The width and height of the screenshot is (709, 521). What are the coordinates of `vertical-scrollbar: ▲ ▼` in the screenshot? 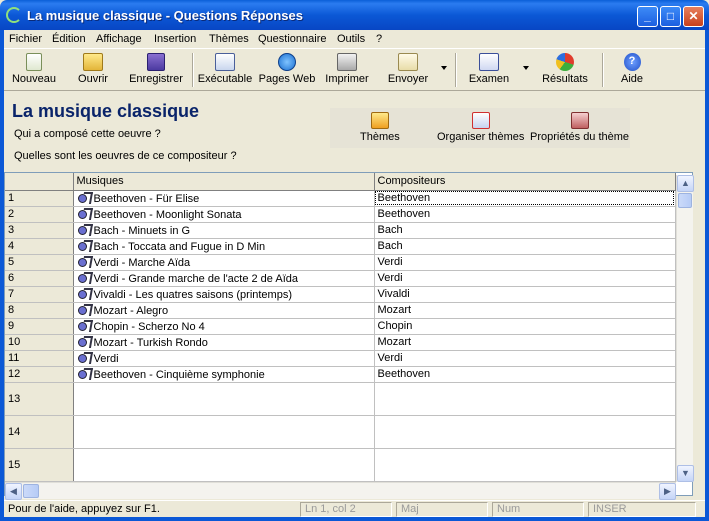 It's located at (685, 328).